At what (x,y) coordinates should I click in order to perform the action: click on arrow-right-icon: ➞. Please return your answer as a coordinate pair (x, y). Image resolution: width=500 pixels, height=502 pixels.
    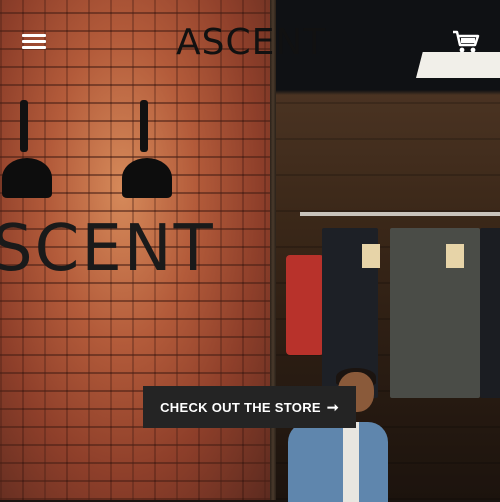
    Looking at the image, I should click on (332, 406).